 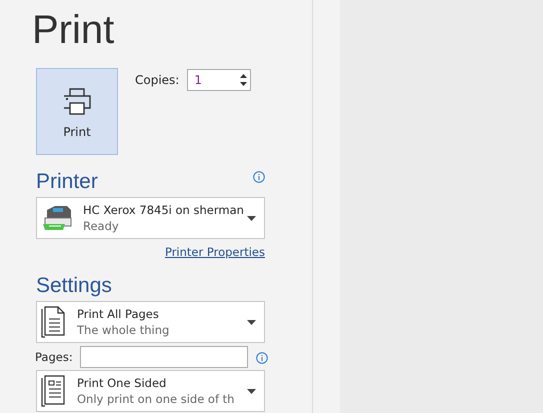 What do you see at coordinates (157, 80) in the screenshot?
I see `copies-label: Copies:` at bounding box center [157, 80].